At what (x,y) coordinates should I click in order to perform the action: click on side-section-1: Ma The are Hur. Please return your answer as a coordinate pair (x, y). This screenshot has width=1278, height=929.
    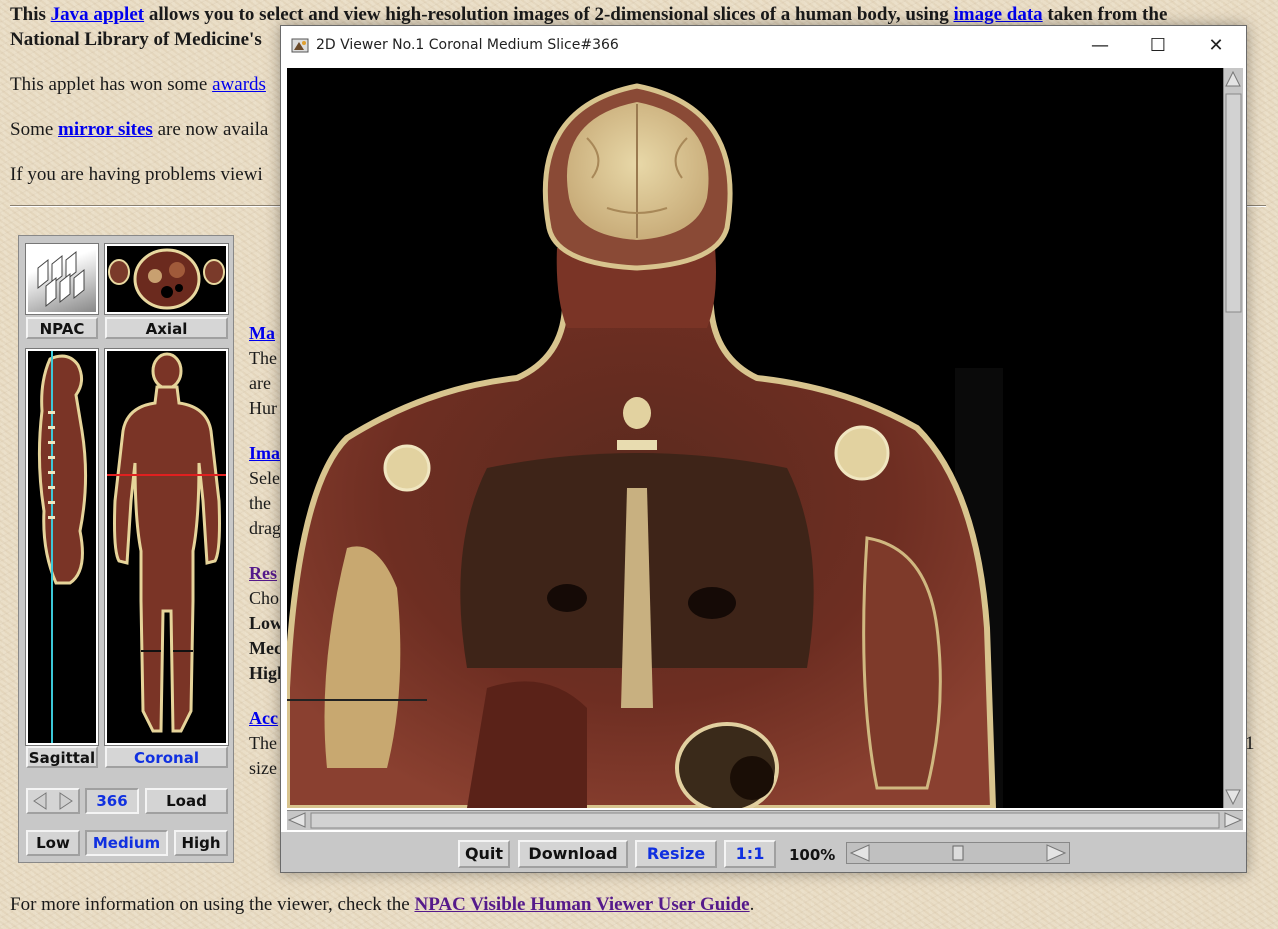
    Looking at the image, I should click on (263, 369).